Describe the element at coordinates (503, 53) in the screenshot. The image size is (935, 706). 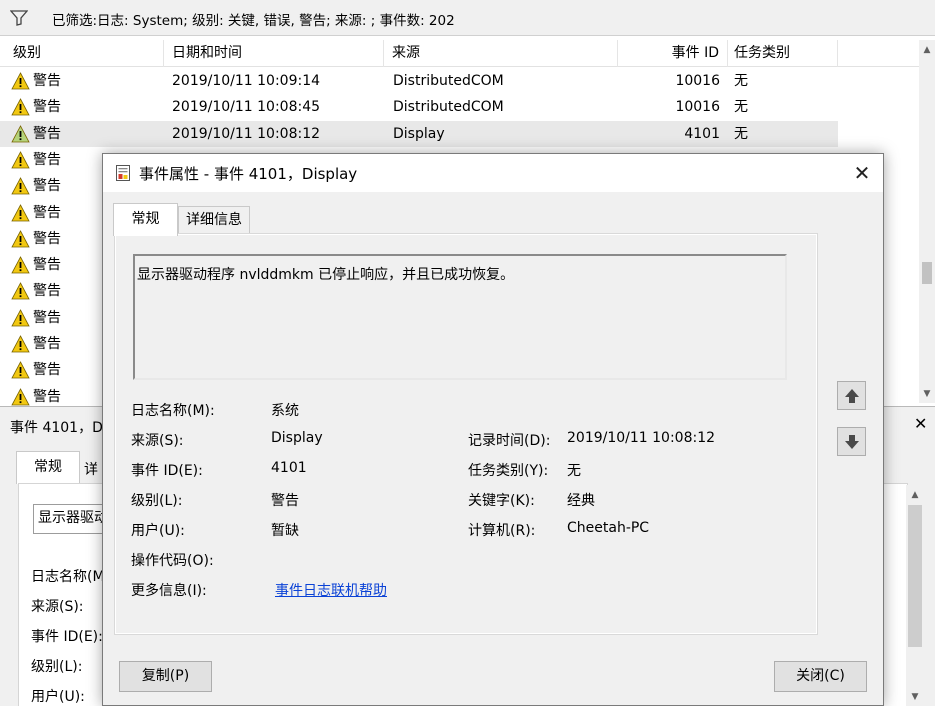
I see `column-header-source: 来源` at that location.